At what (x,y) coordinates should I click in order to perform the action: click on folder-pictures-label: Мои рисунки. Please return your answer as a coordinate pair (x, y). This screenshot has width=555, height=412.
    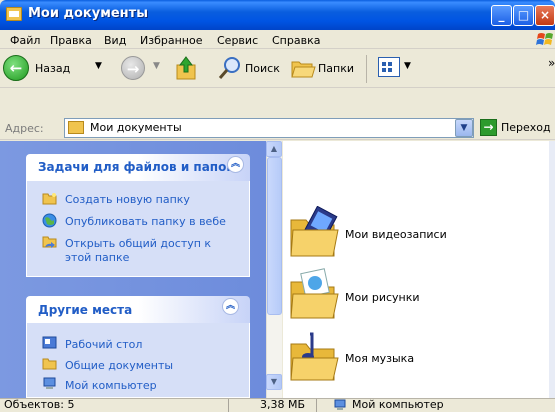
    Looking at the image, I should click on (382, 297).